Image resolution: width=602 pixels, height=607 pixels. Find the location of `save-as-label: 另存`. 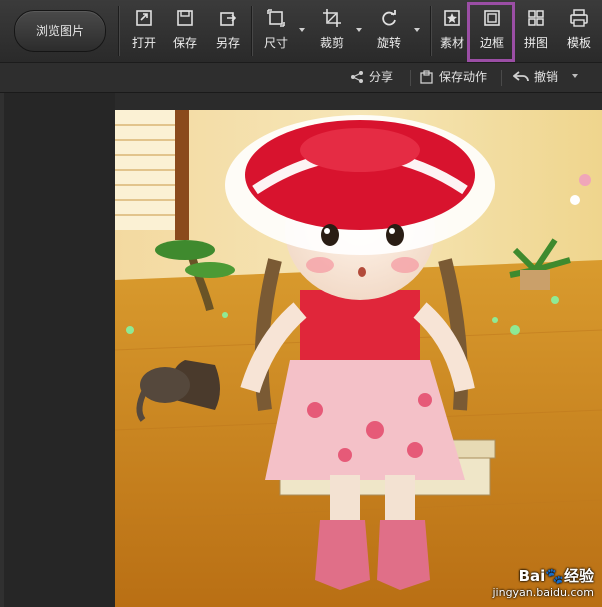

save-as-label: 另存 is located at coordinates (227, 43).